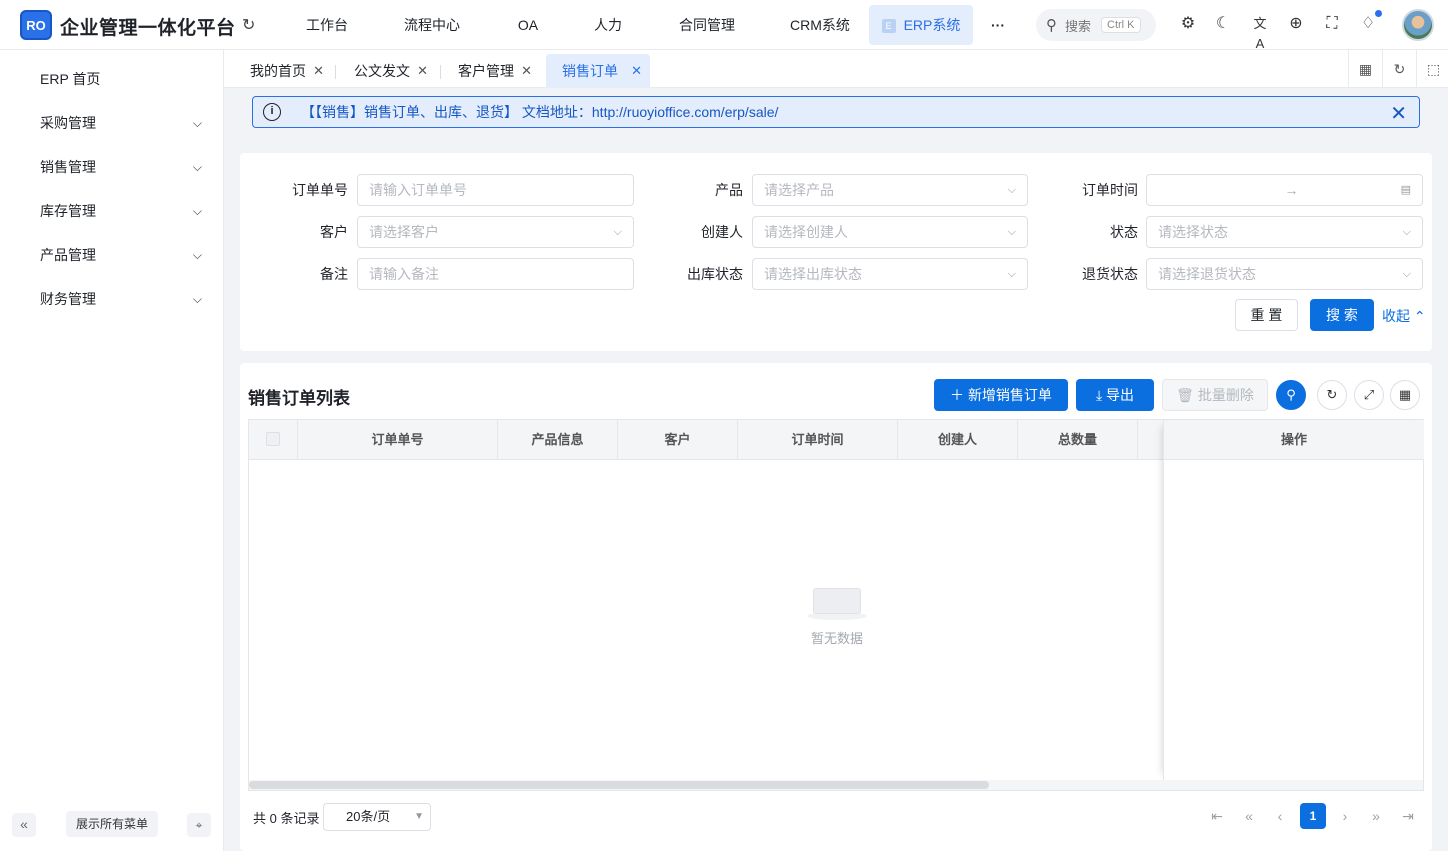 This screenshot has width=1448, height=851. What do you see at coordinates (404, 232) in the screenshot?
I see `select-placeholder: 请选择客户` at bounding box center [404, 232].